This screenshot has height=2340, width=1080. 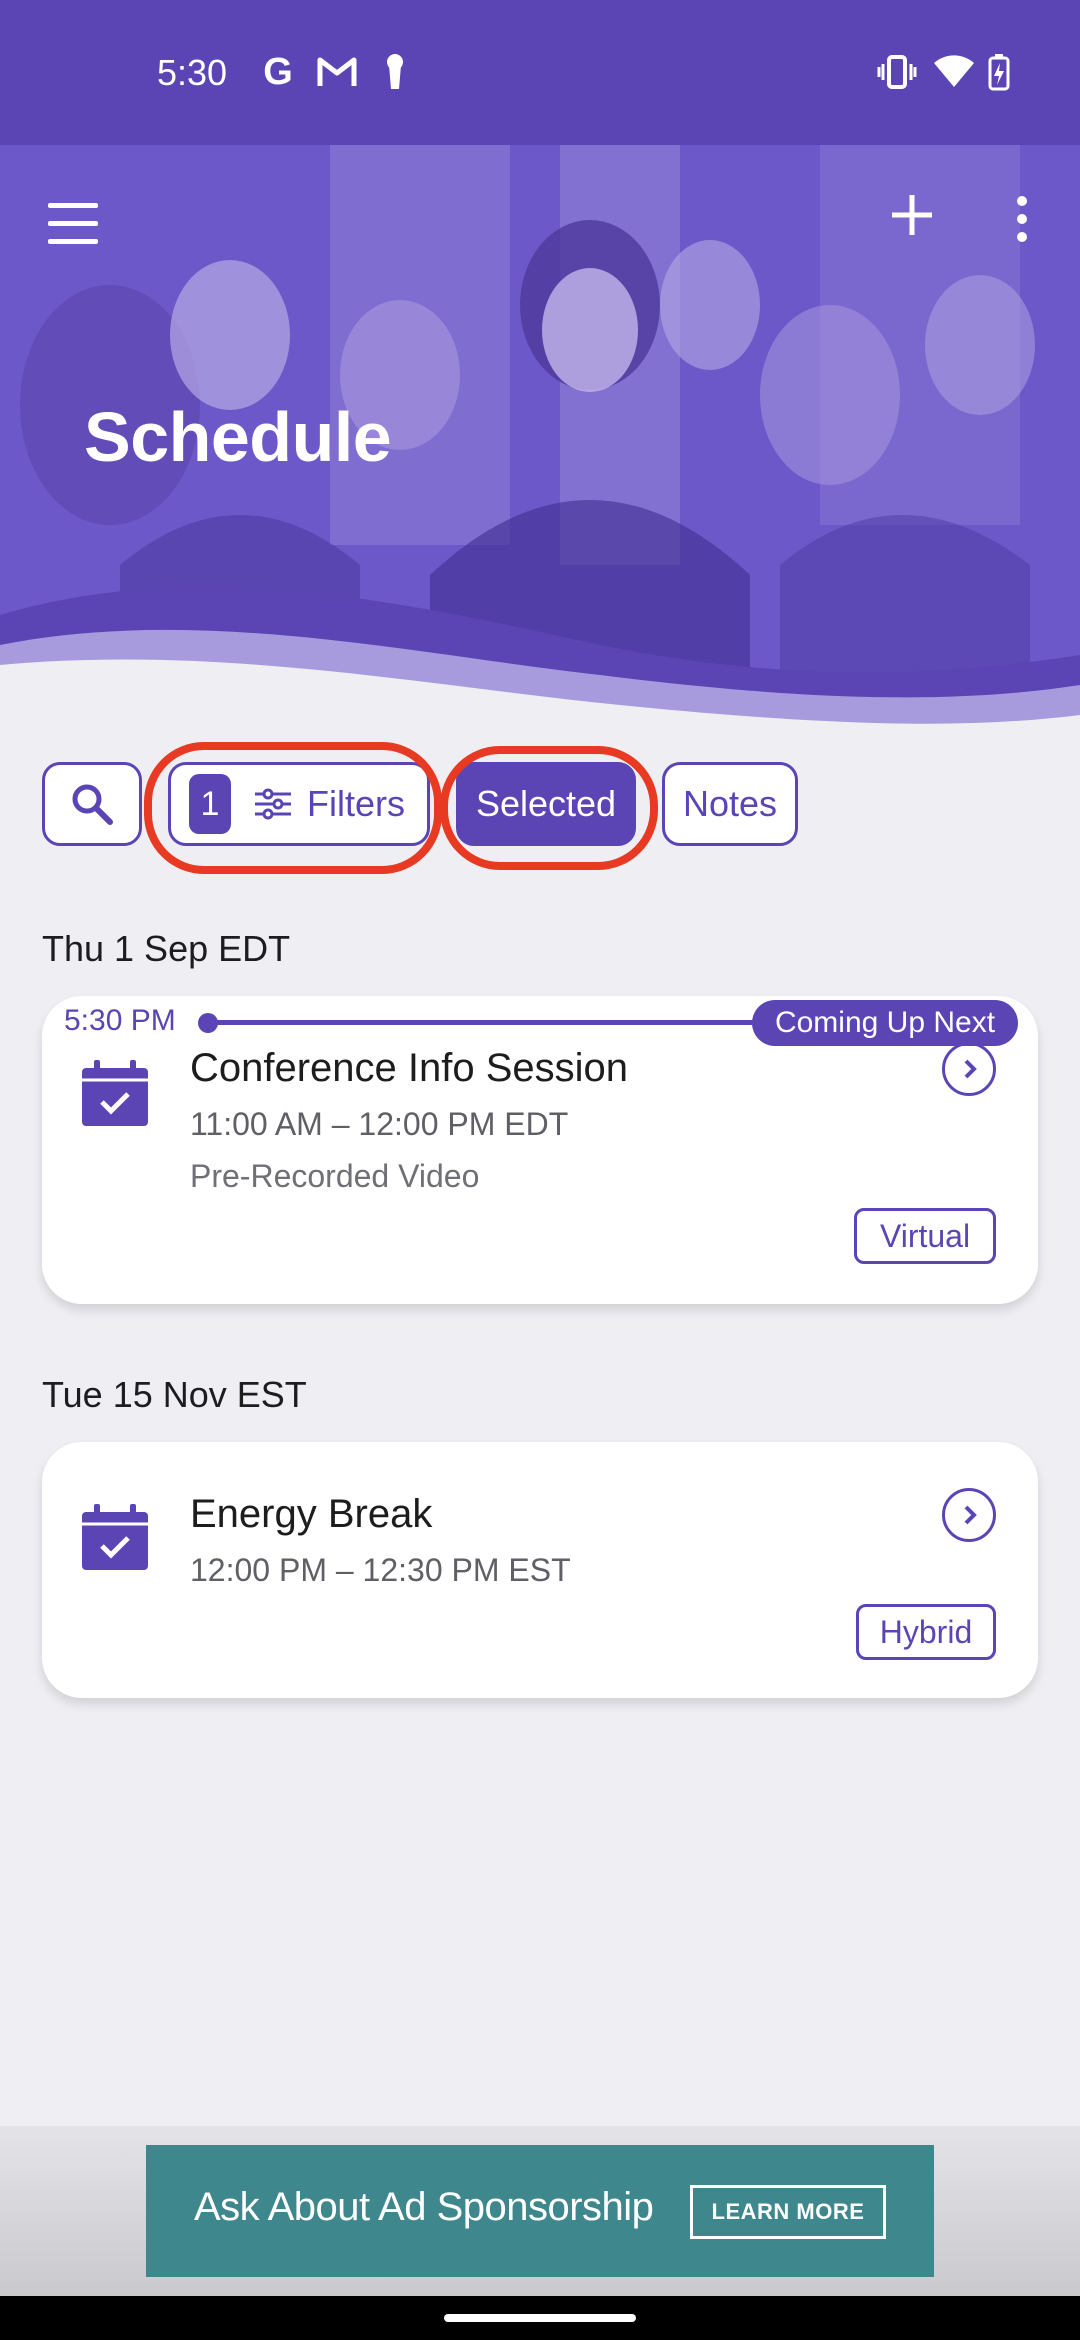 What do you see at coordinates (540, 661) in the screenshot?
I see `hero-wave` at bounding box center [540, 661].